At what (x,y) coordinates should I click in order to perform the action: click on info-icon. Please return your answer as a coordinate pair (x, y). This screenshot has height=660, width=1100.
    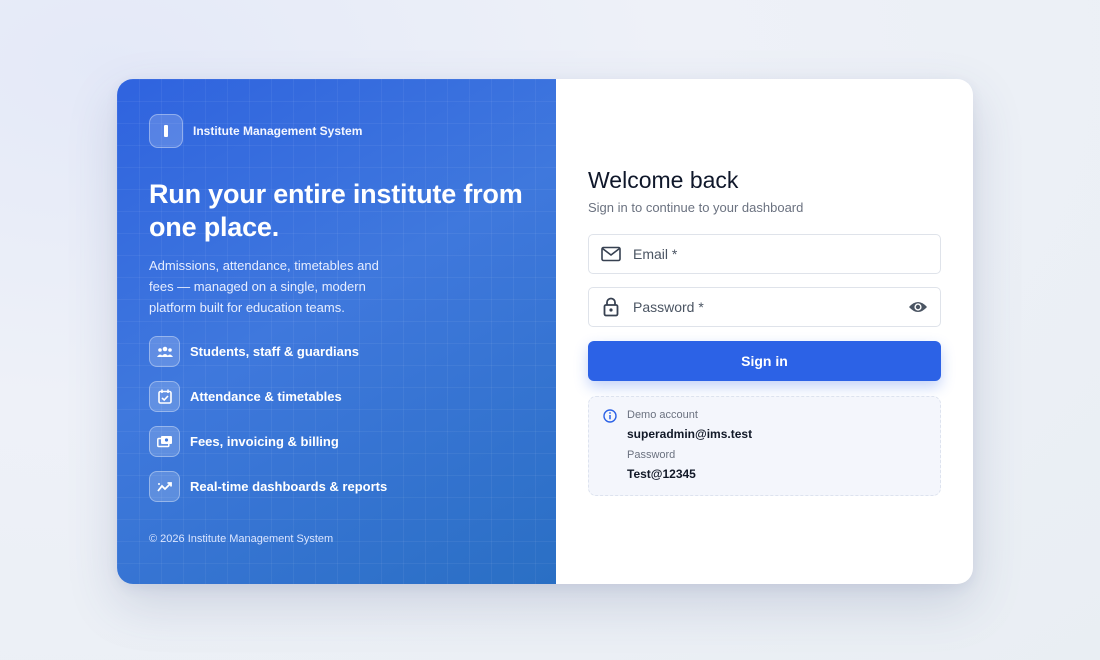
    Looking at the image, I should click on (610, 452).